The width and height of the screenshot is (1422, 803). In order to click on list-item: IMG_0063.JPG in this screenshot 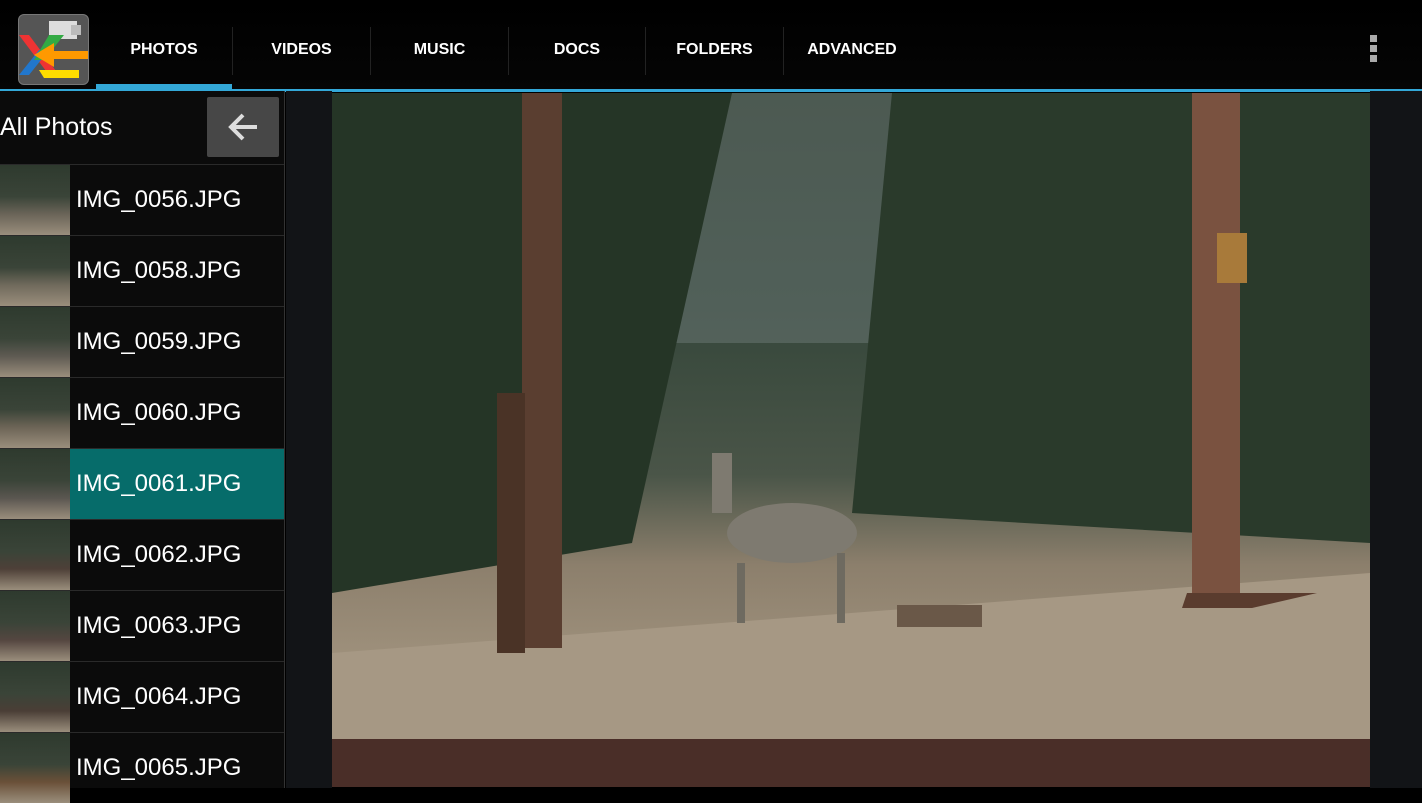, I will do `click(142, 625)`.